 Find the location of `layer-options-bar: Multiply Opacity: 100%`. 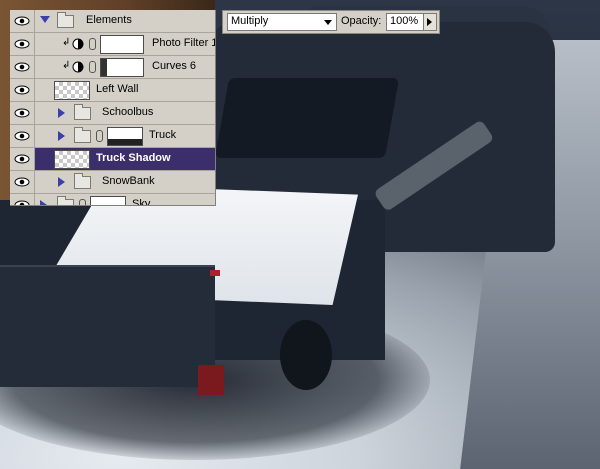

layer-options-bar: Multiply Opacity: 100% is located at coordinates (331, 22).